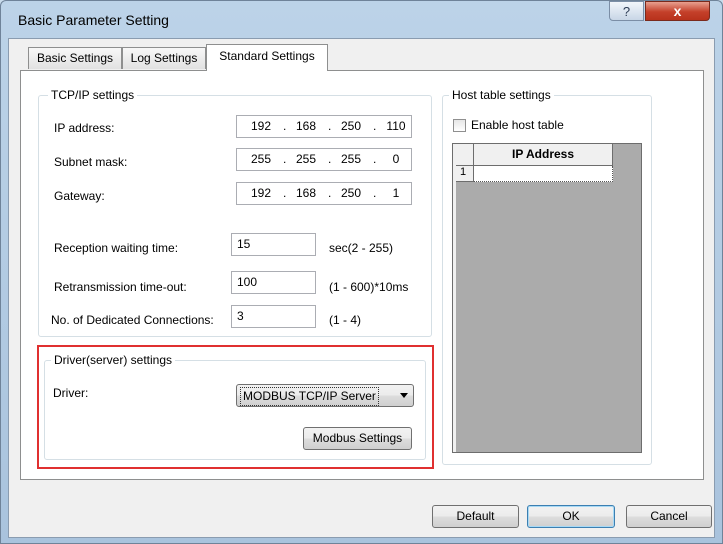 The height and width of the screenshot is (544, 723). Describe the element at coordinates (459, 125) in the screenshot. I see `enable-host-table-checkbox` at that location.